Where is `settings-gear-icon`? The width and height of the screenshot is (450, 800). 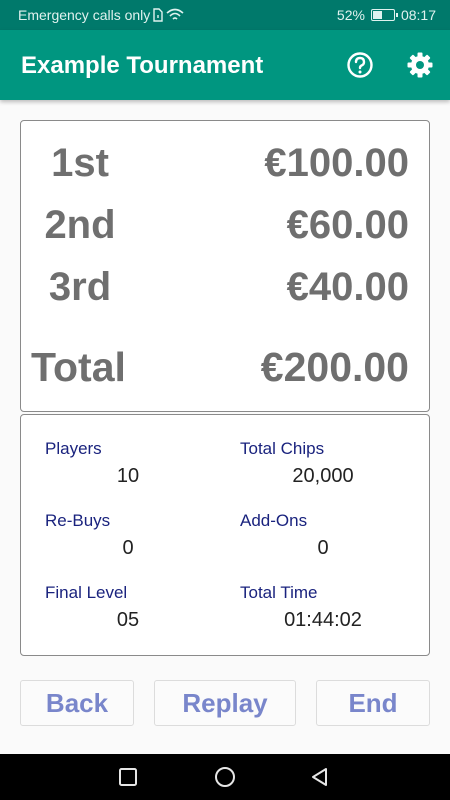
settings-gear-icon is located at coordinates (420, 65).